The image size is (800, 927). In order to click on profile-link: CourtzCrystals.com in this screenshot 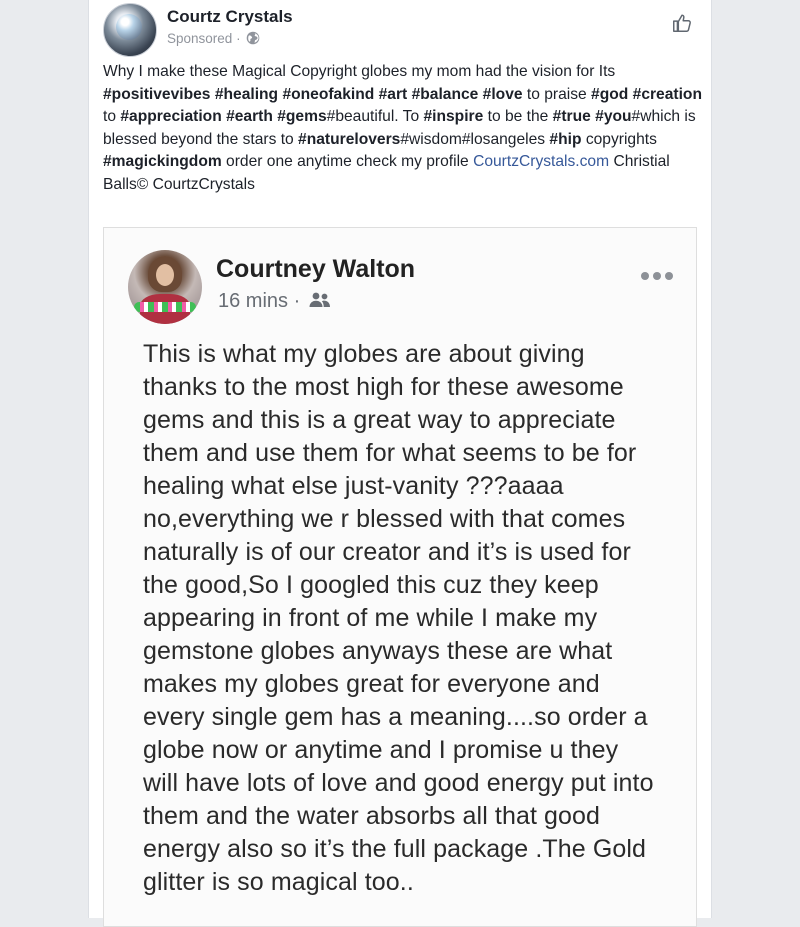, I will do `click(541, 161)`.